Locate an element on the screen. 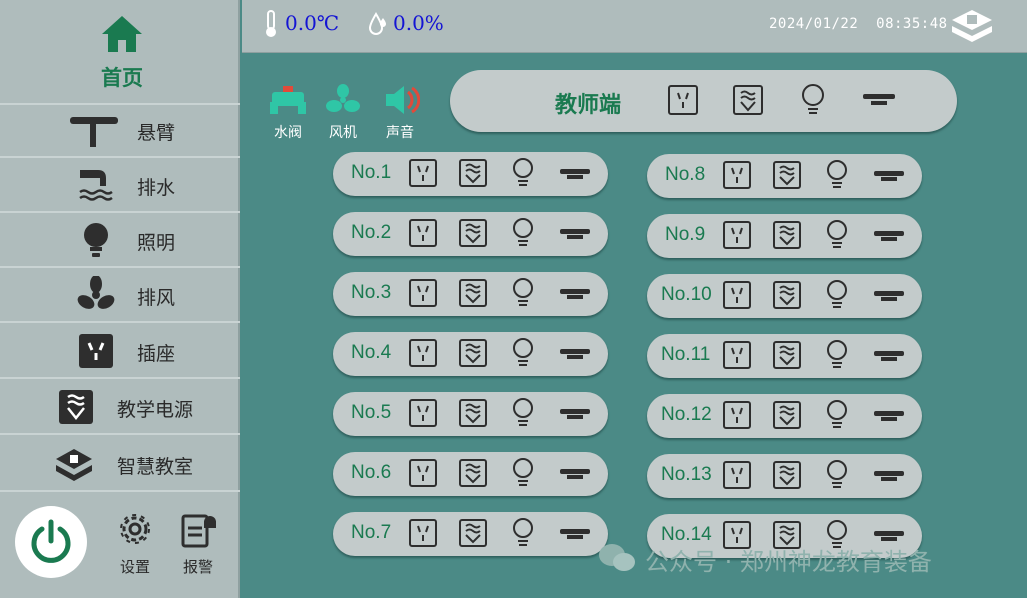  station-6: No.6 is located at coordinates (470, 474).